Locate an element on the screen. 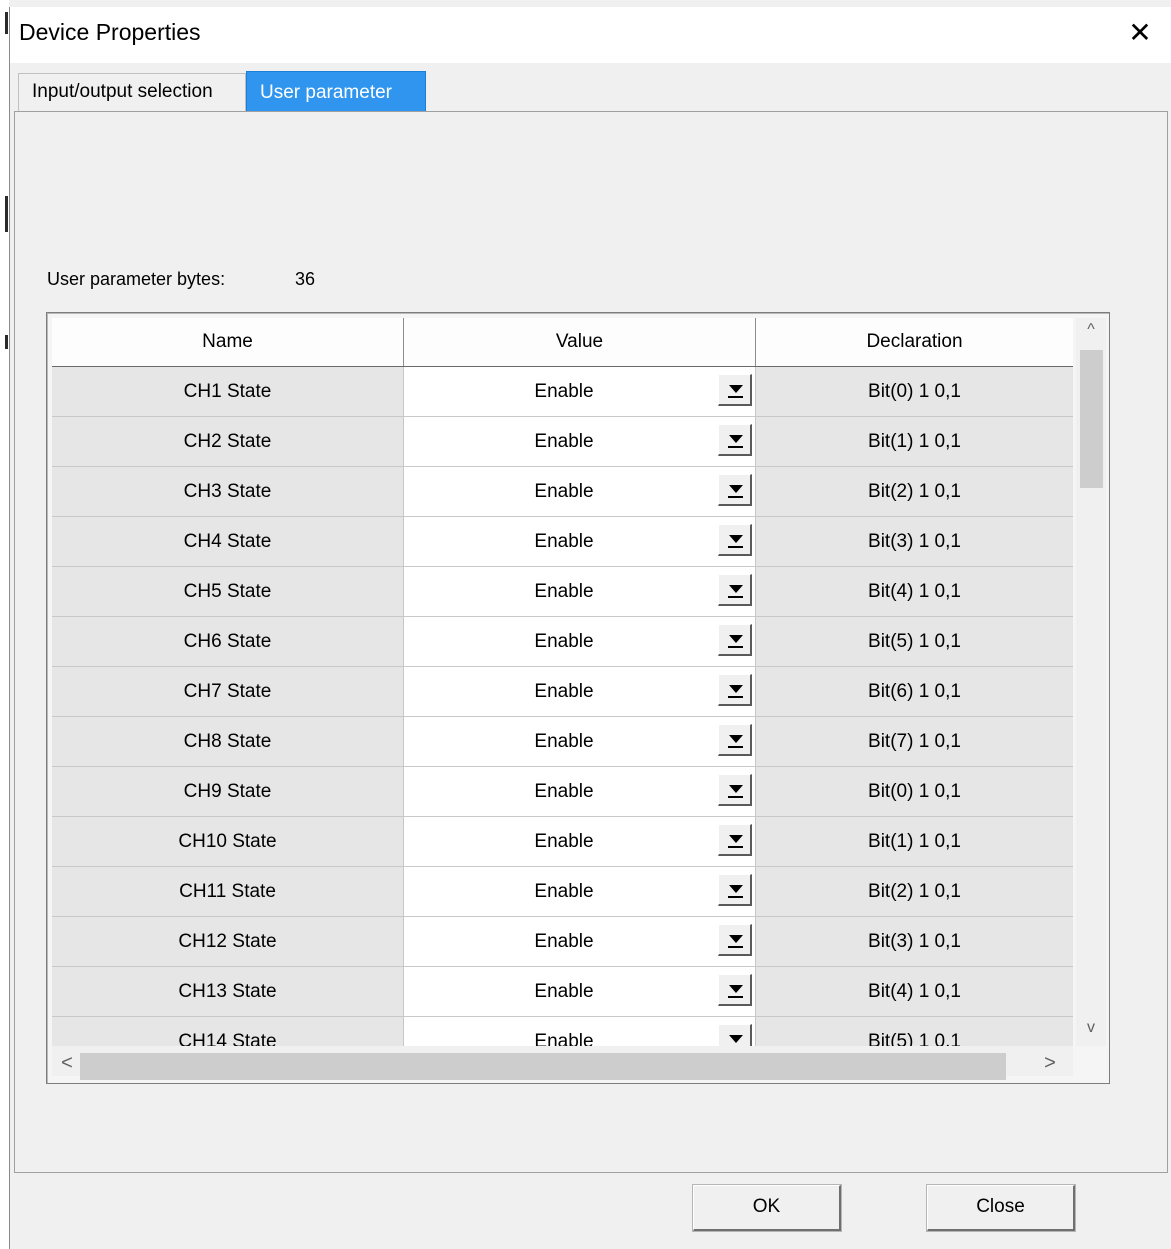 The width and height of the screenshot is (1171, 1249). table-row: CH10 State Enable Bit(1) 1 0,1 is located at coordinates (562, 842).